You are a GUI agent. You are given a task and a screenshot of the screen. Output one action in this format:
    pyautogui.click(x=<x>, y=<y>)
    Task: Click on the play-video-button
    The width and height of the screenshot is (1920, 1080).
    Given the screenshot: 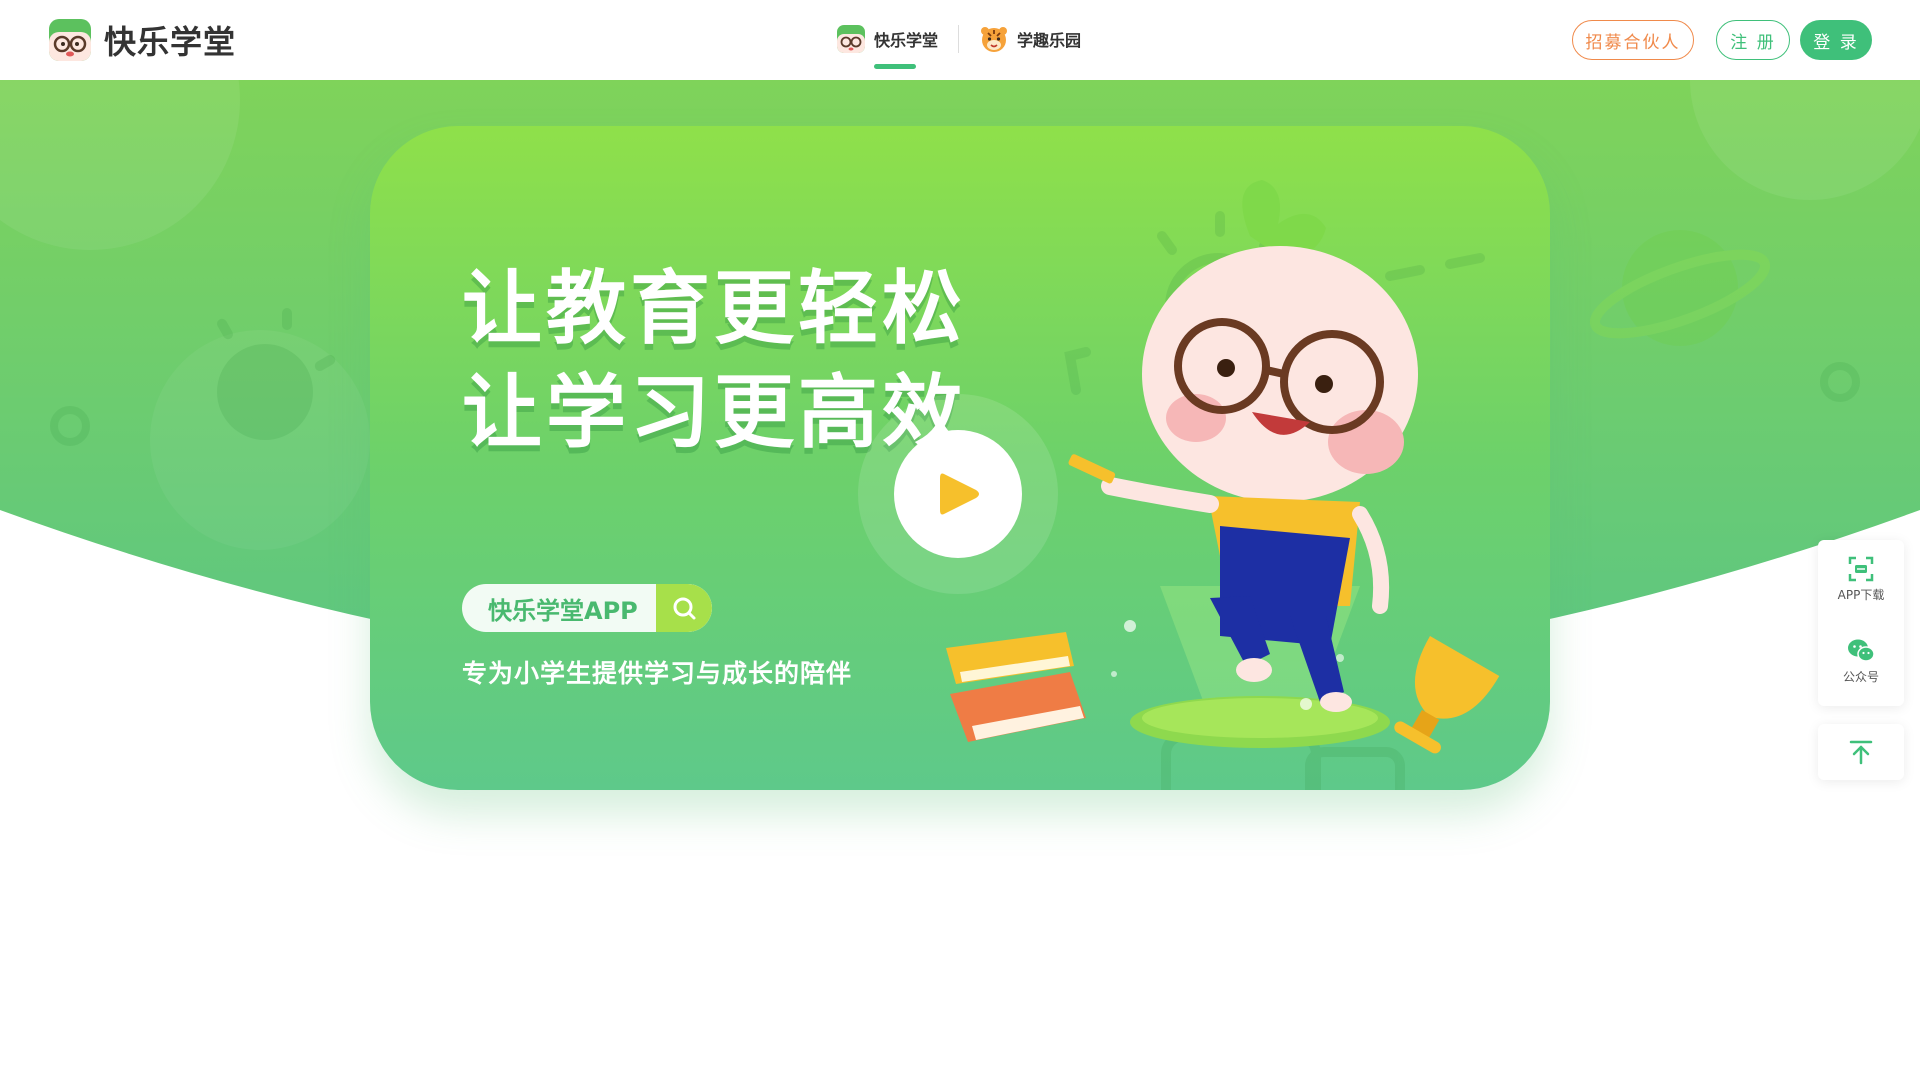 What is the action you would take?
    pyautogui.click(x=958, y=494)
    